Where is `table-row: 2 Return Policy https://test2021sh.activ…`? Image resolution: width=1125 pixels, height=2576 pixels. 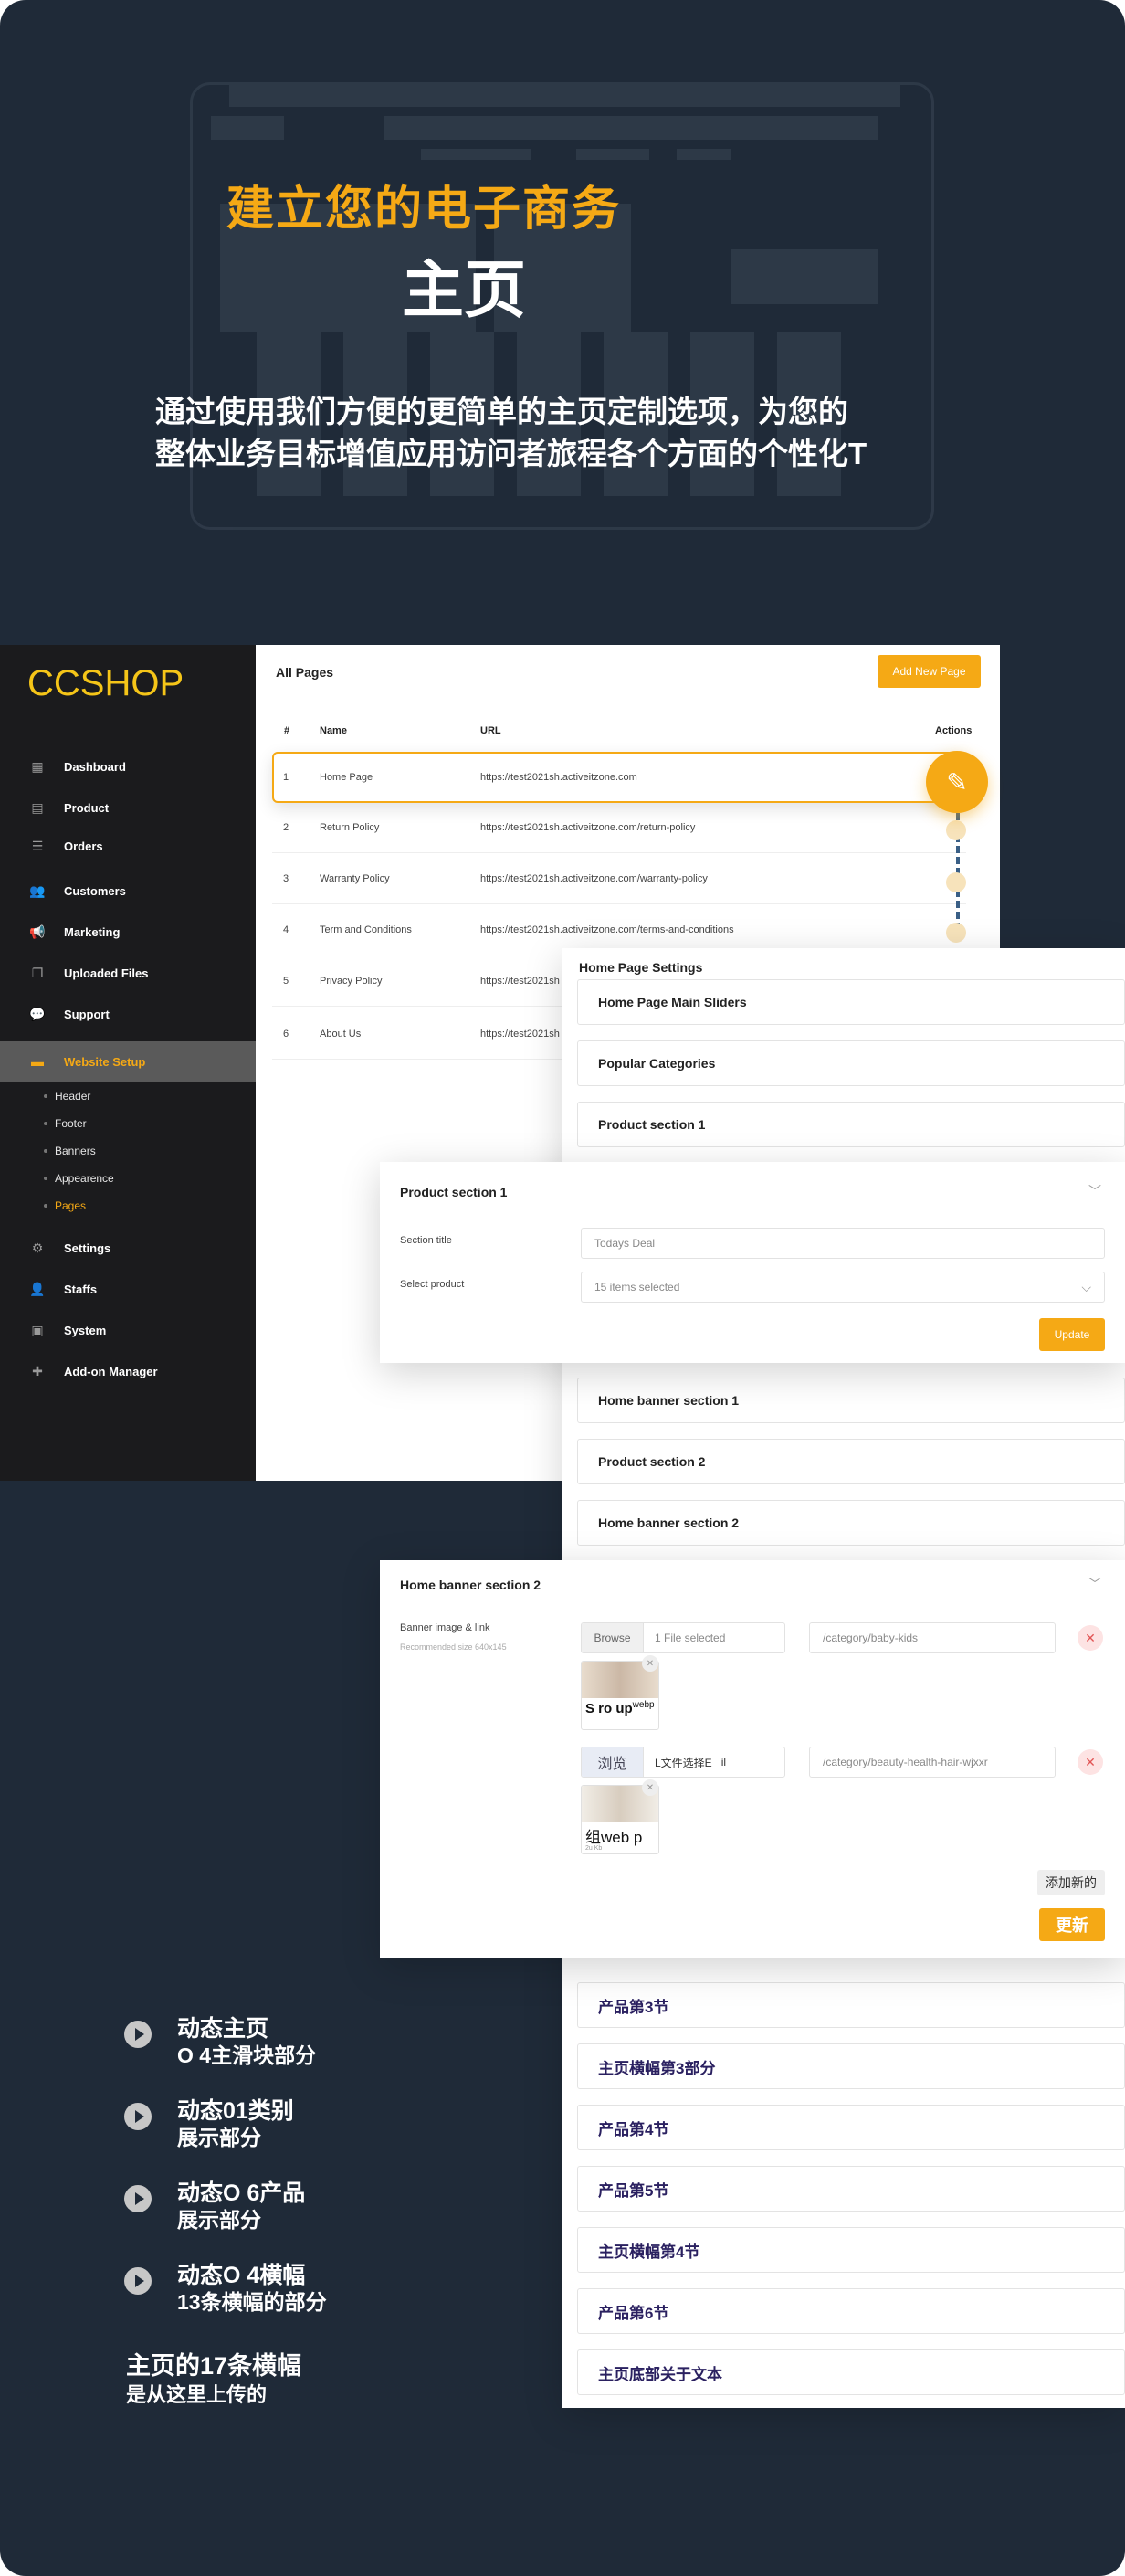
table-row: 2 Return Policy https://test2021sh.activ… is located at coordinates (619, 827).